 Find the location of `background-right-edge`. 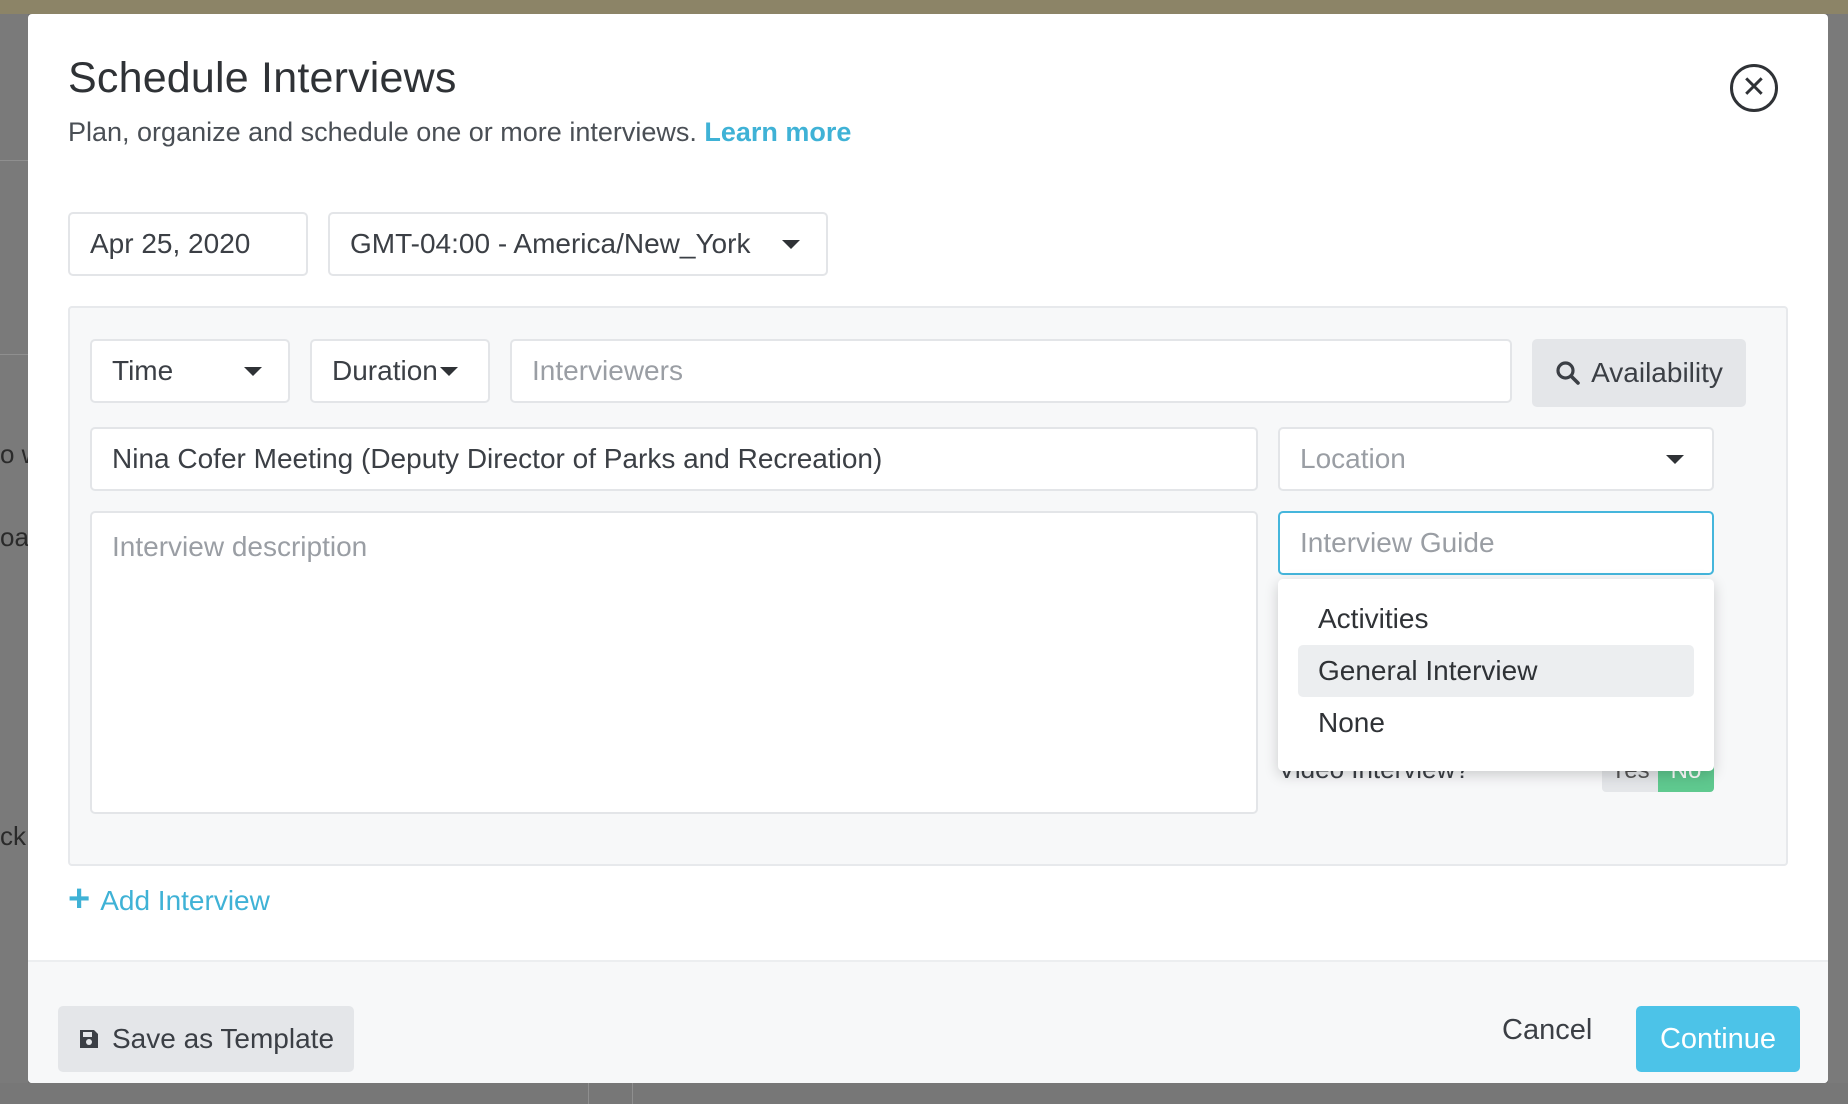

background-right-edge is located at coordinates (1838, 559).